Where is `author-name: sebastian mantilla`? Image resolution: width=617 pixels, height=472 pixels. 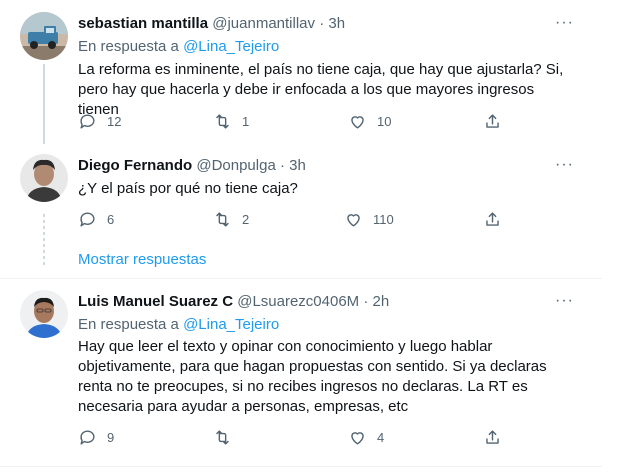
author-name: sebastian mantilla is located at coordinates (143, 23).